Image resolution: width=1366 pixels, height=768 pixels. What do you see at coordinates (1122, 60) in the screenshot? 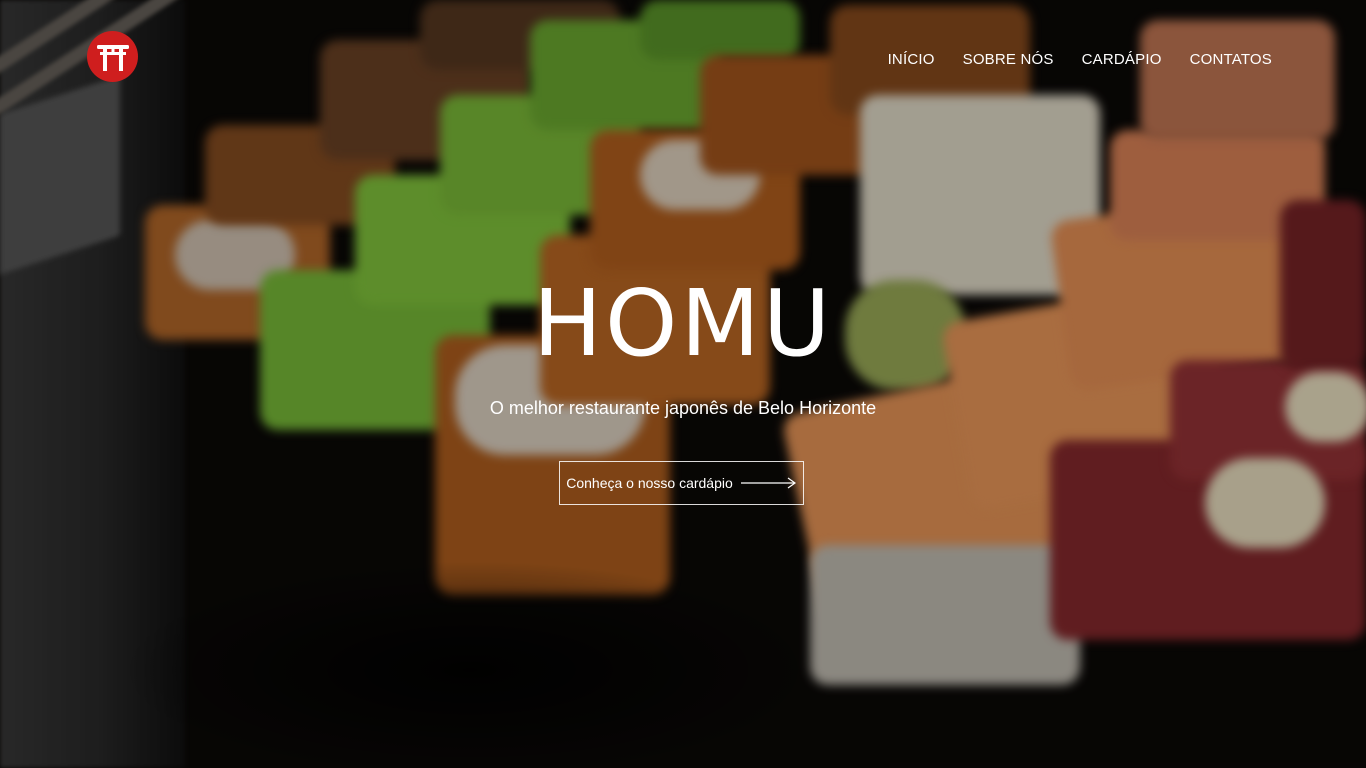
I see `nav-item-cardapio: CARDÁPIO` at bounding box center [1122, 60].